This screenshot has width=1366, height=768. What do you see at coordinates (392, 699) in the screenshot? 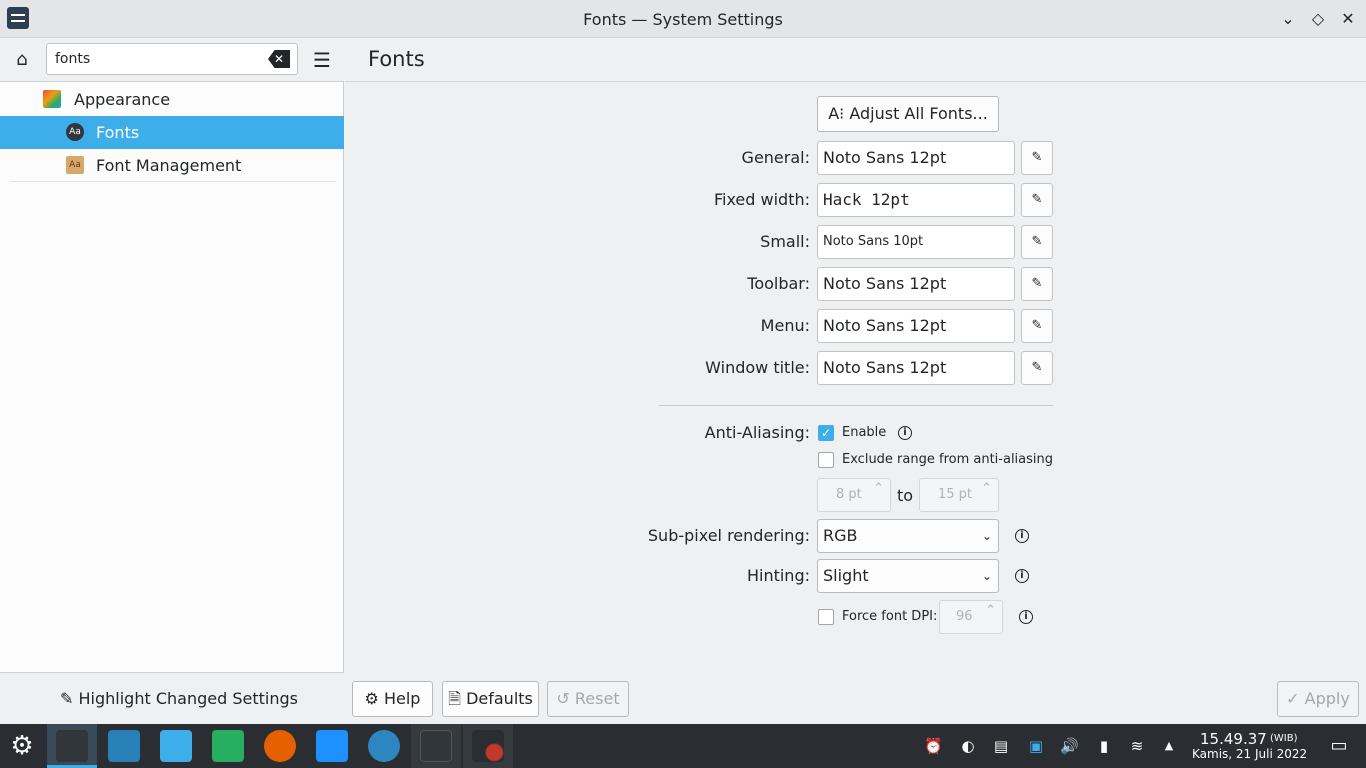
I see `help-button: ⚙ Help` at bounding box center [392, 699].